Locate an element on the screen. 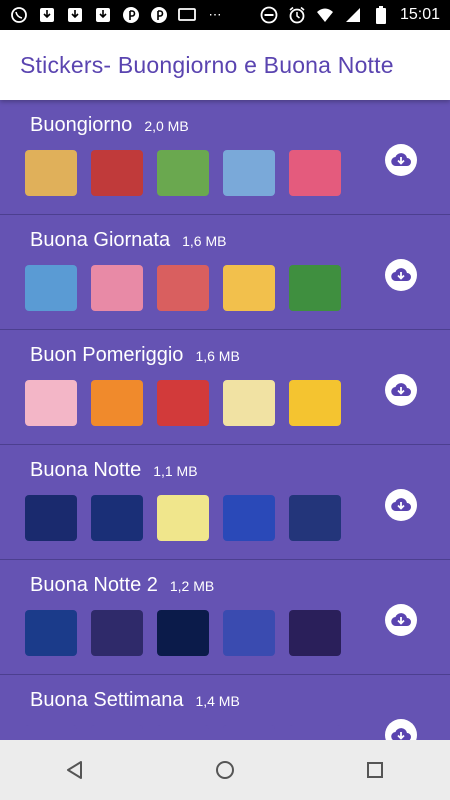 Image resolution: width=450 pixels, height=800 pixels. back-icon is located at coordinates (75, 770).